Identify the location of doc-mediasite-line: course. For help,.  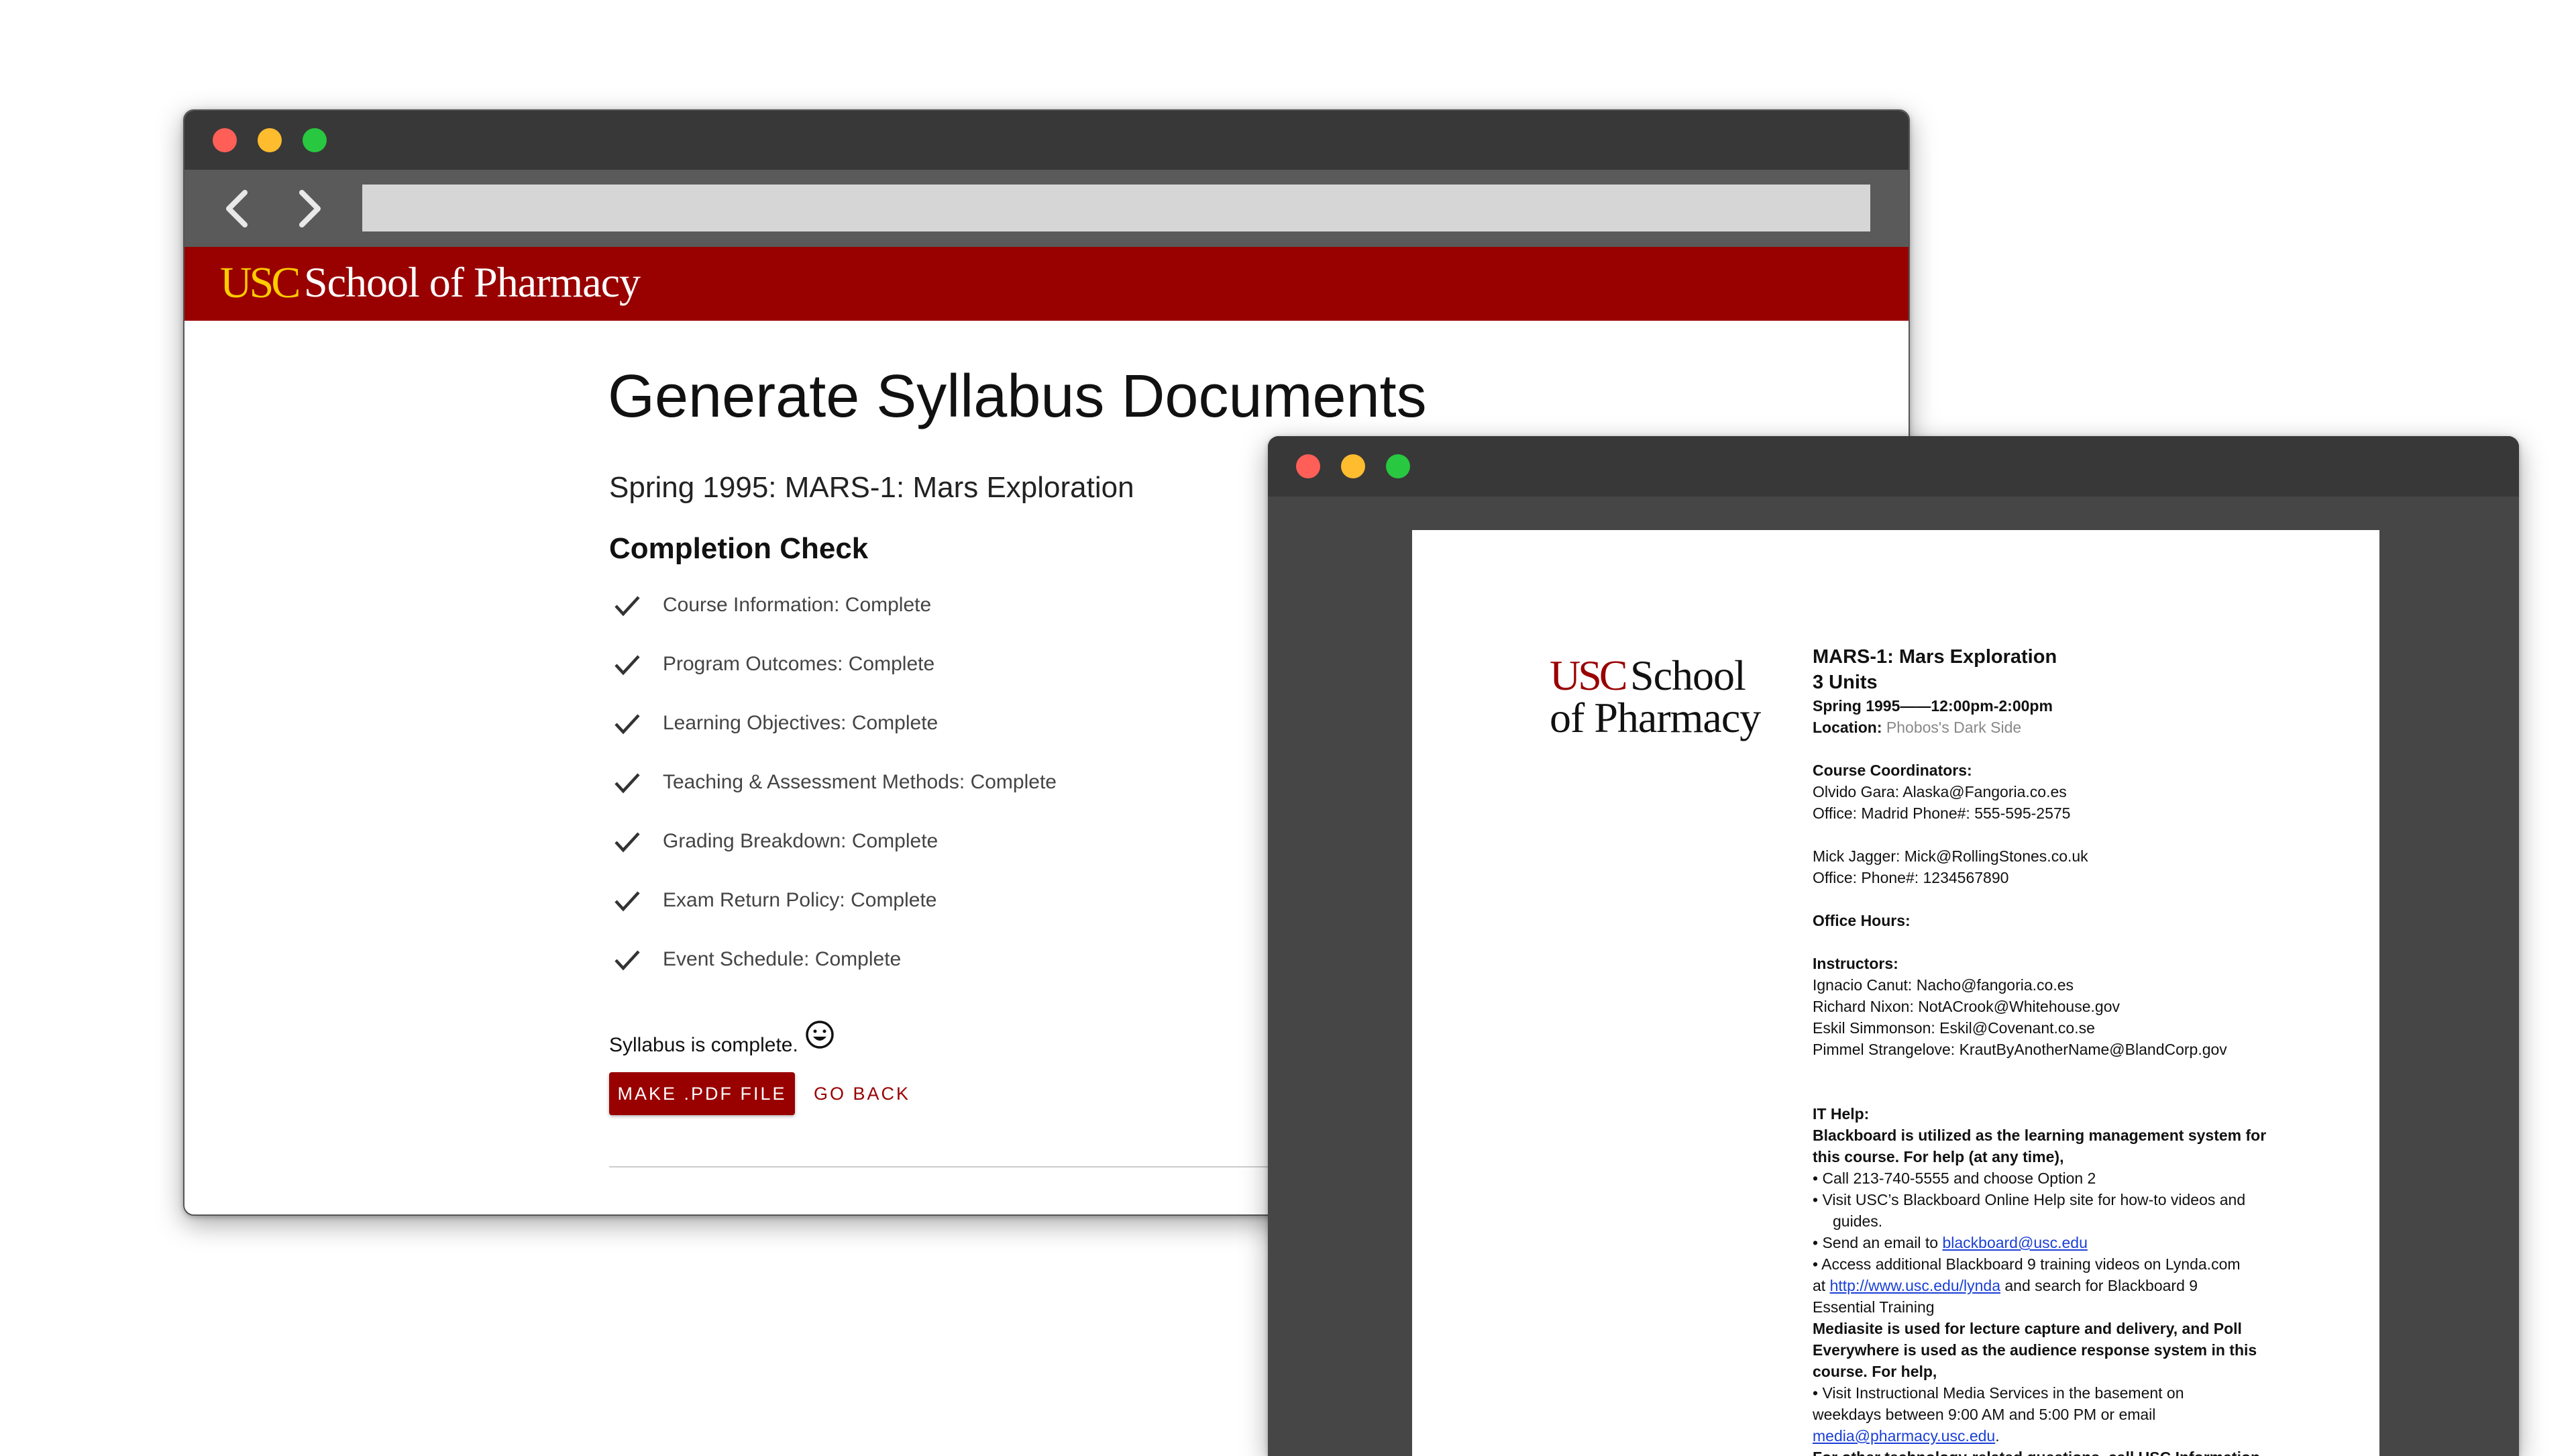
(1875, 1371).